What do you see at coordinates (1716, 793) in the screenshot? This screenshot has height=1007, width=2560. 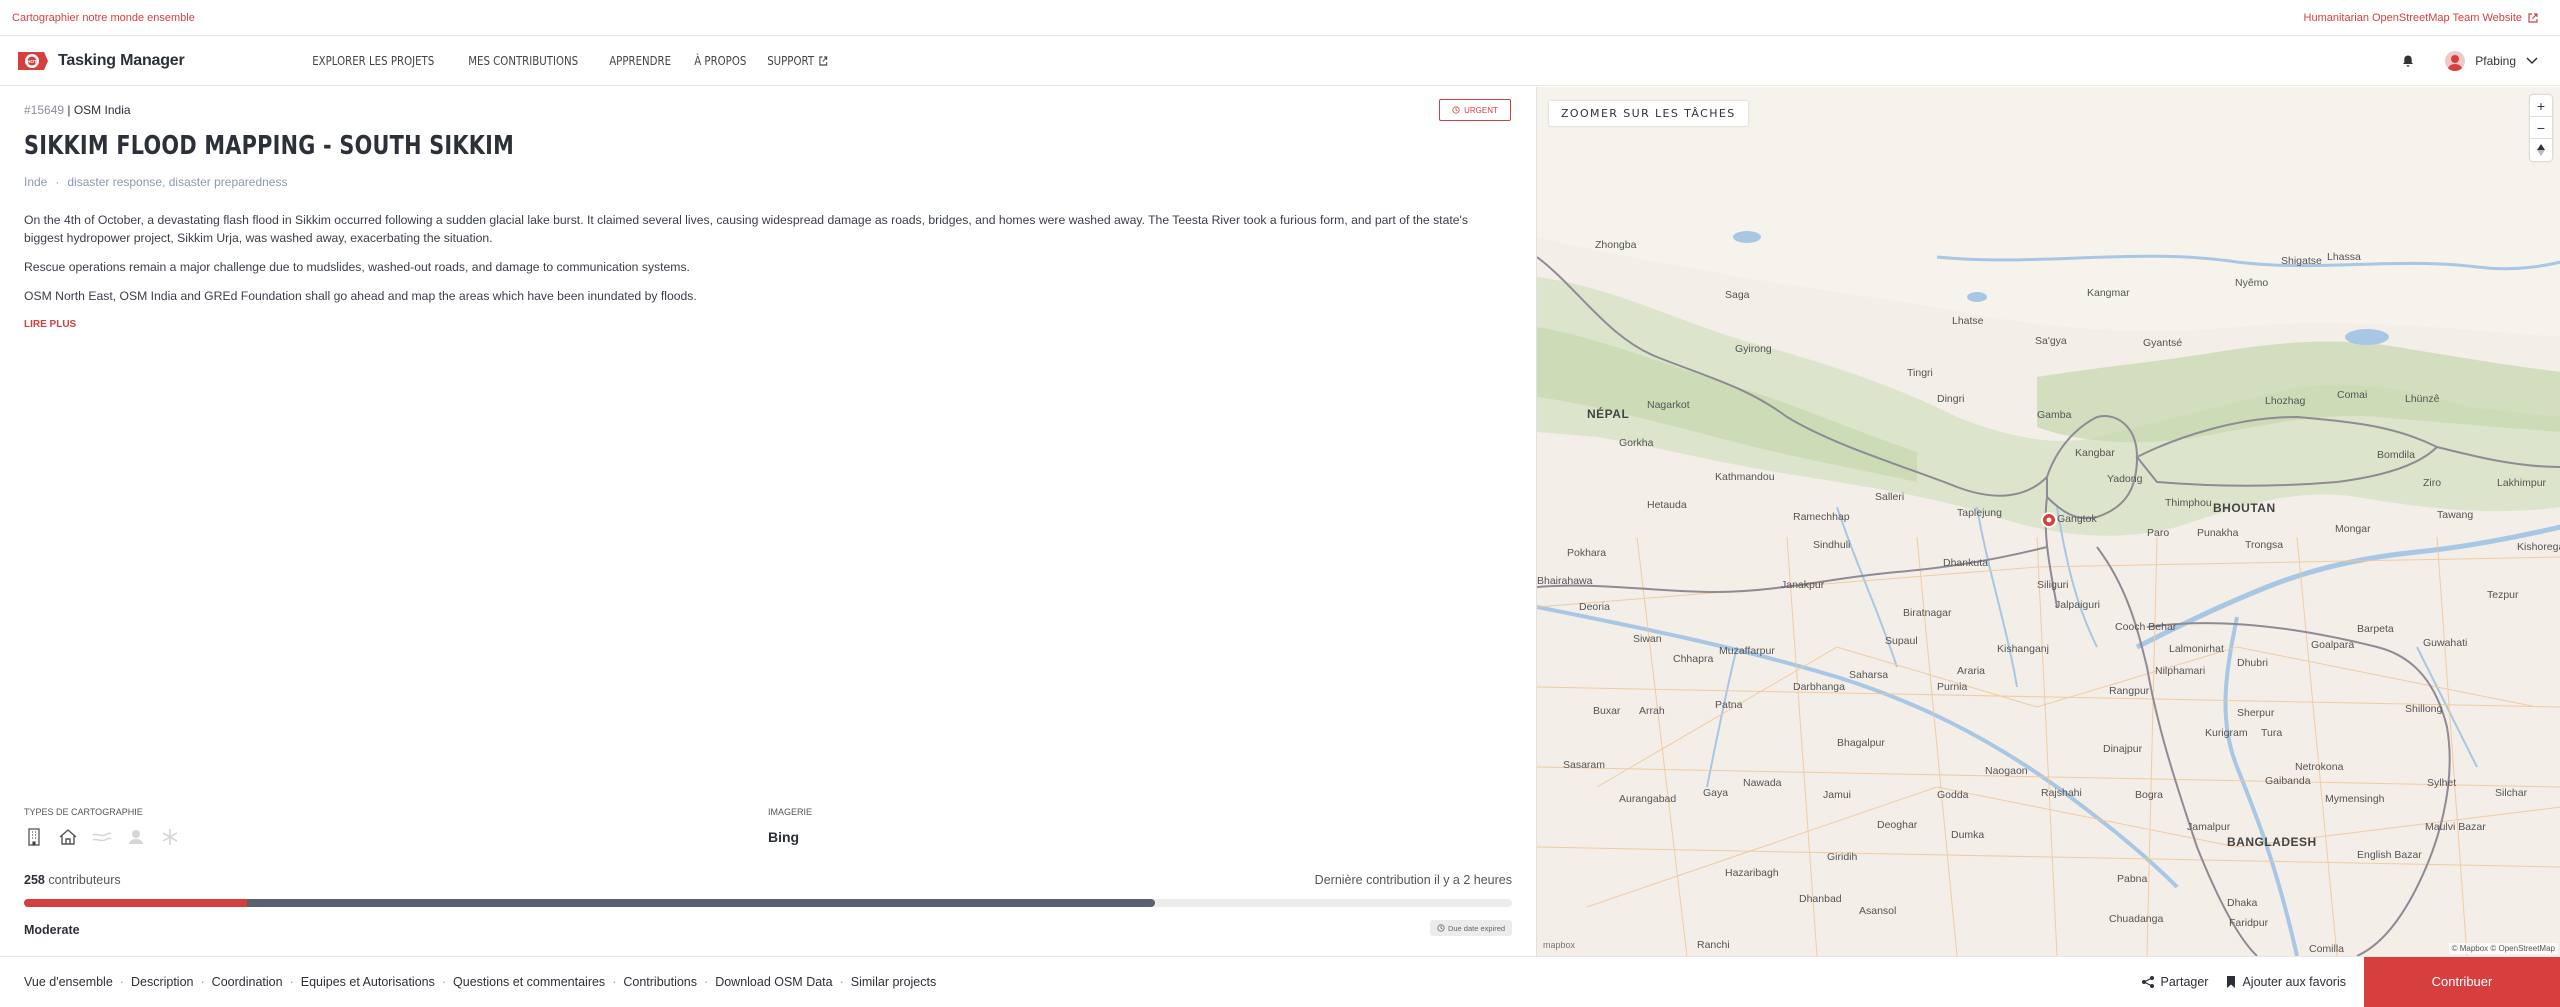 I see `map-label: Gaya` at bounding box center [1716, 793].